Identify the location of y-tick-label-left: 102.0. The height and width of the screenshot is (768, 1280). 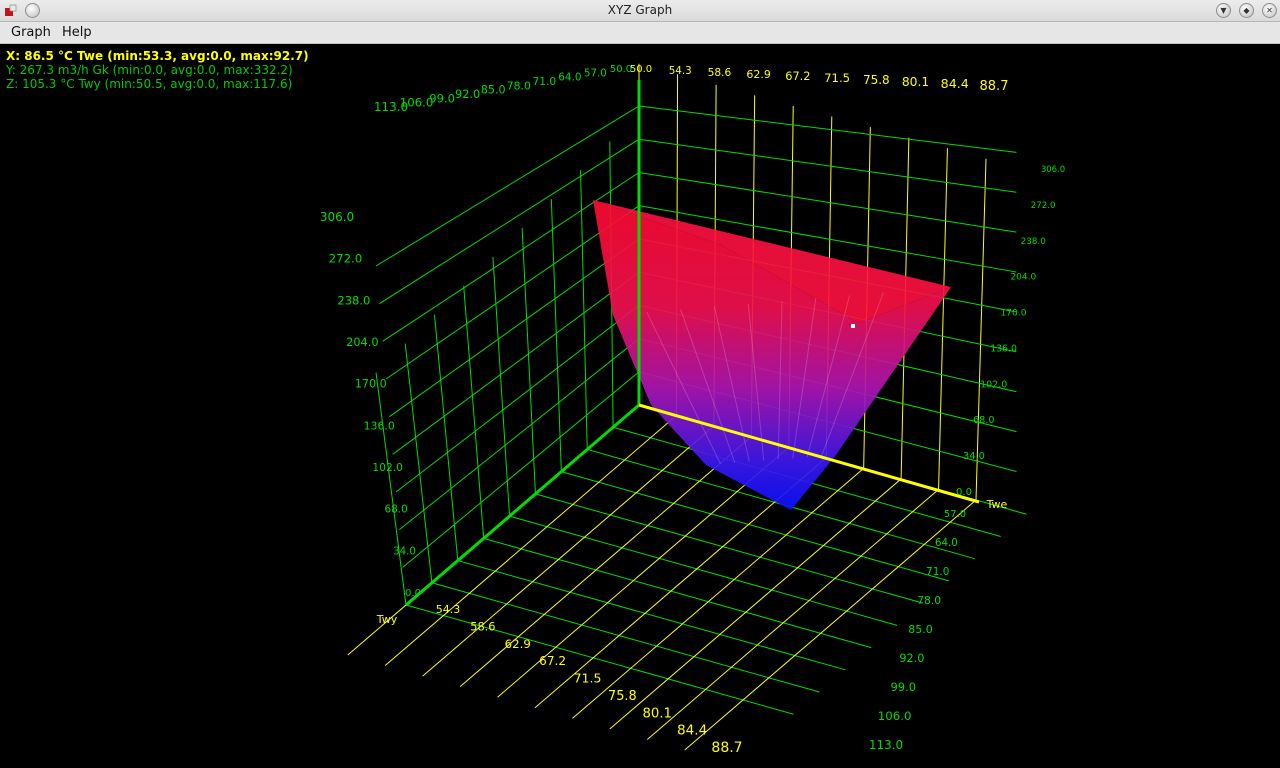
(387, 467).